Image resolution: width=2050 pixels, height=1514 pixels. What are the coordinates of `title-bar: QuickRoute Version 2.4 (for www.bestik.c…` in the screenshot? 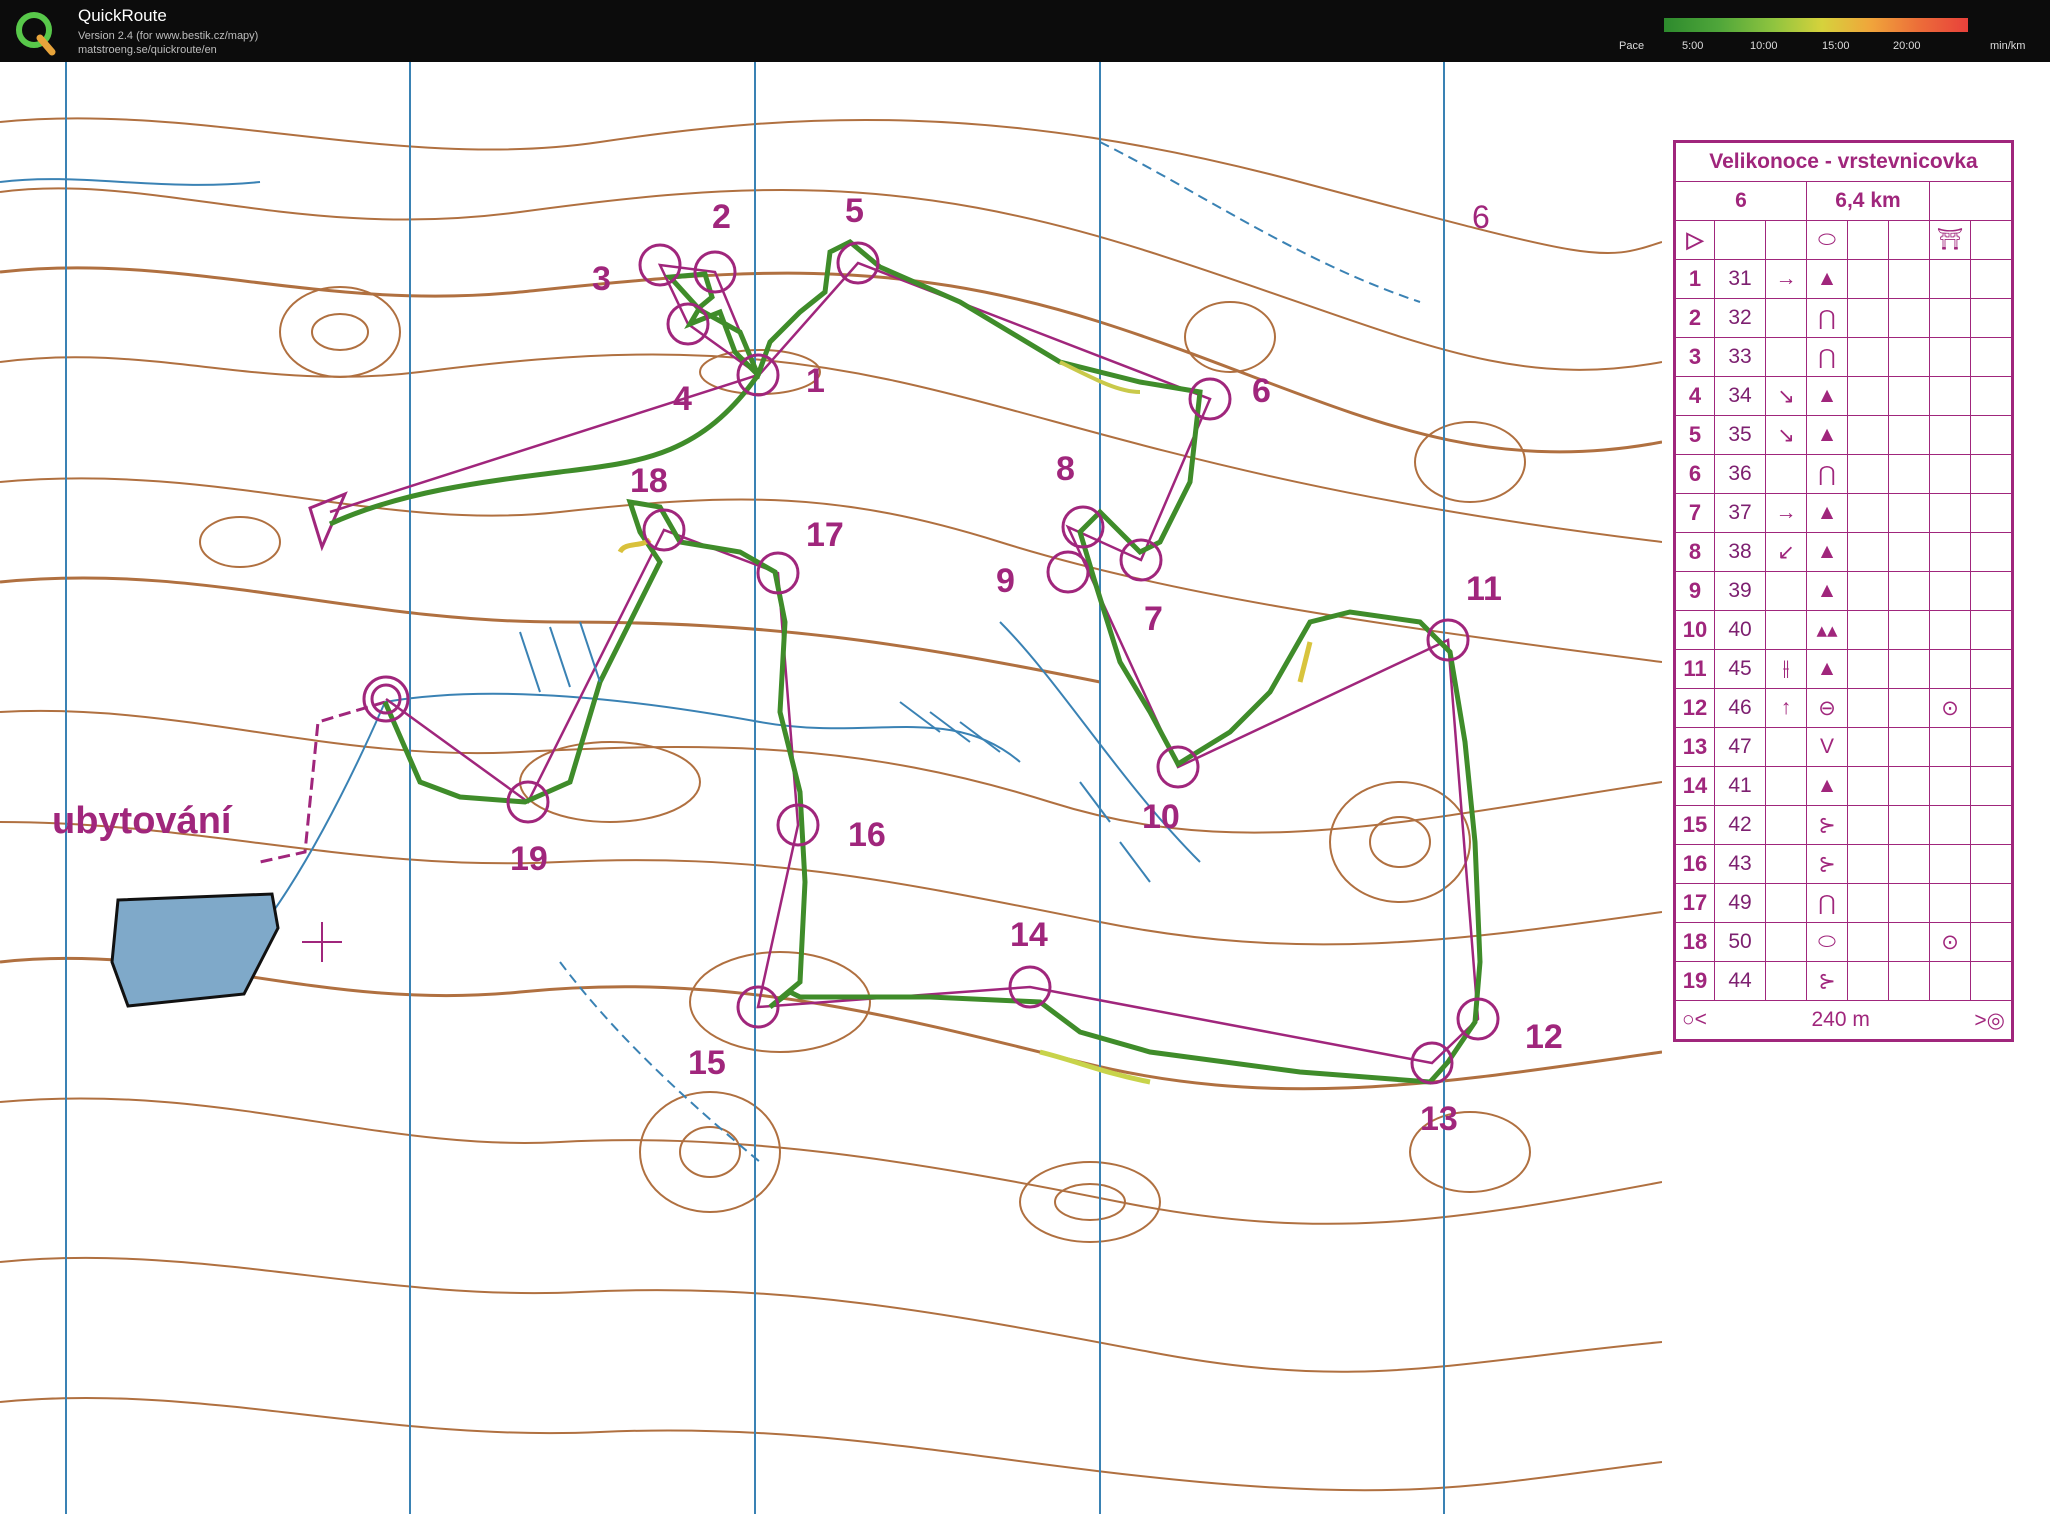 It's located at (1025, 31).